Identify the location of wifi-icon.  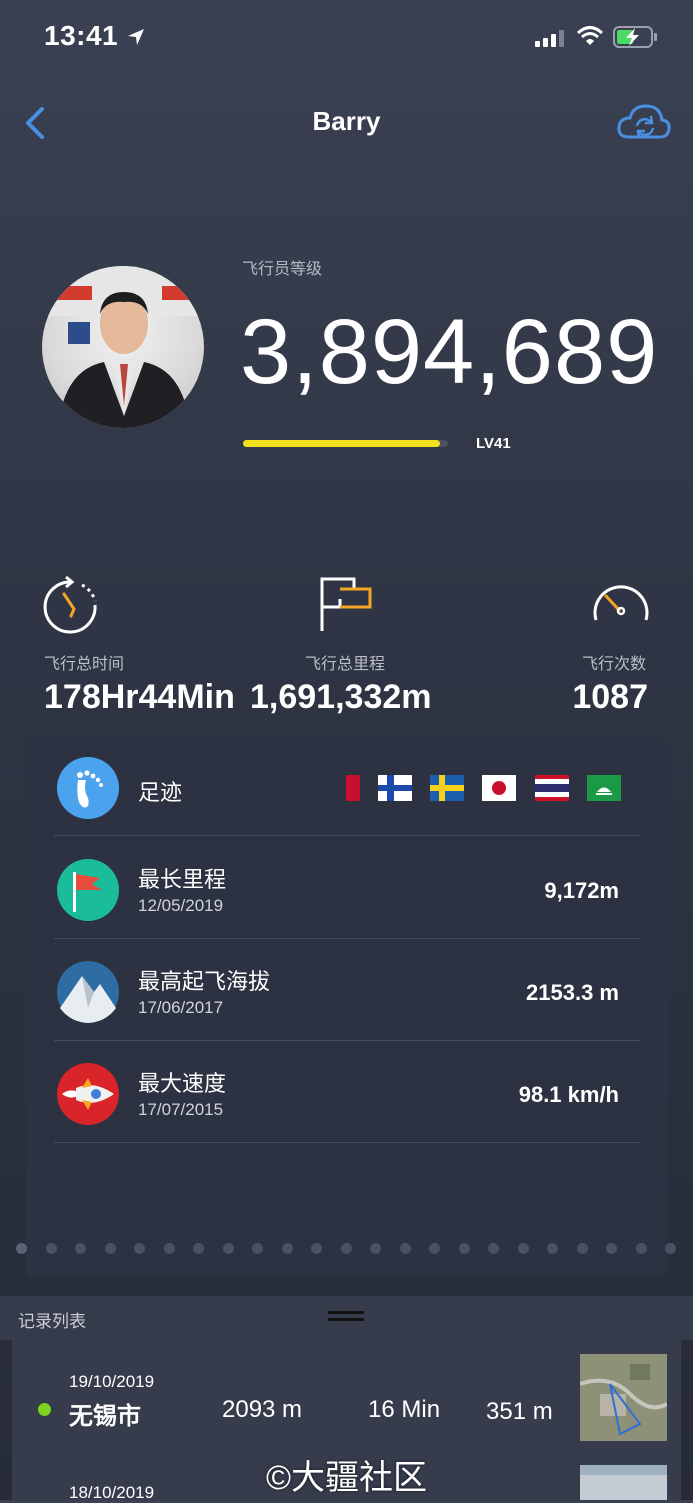
(590, 35).